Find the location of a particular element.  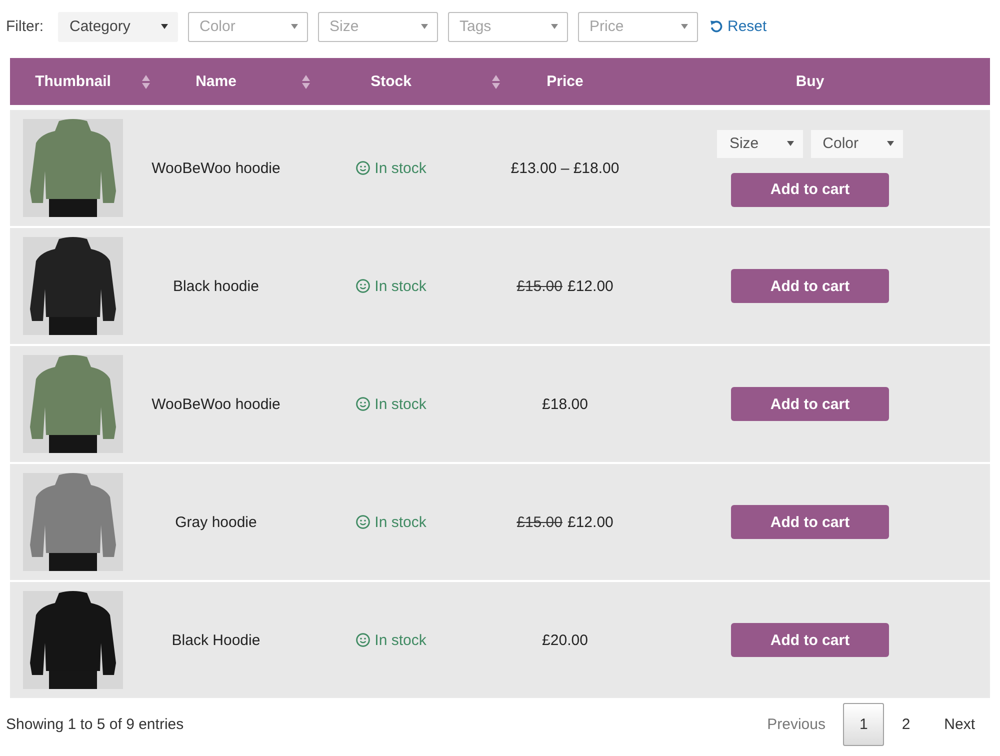

reset-link: Reset is located at coordinates (738, 26).